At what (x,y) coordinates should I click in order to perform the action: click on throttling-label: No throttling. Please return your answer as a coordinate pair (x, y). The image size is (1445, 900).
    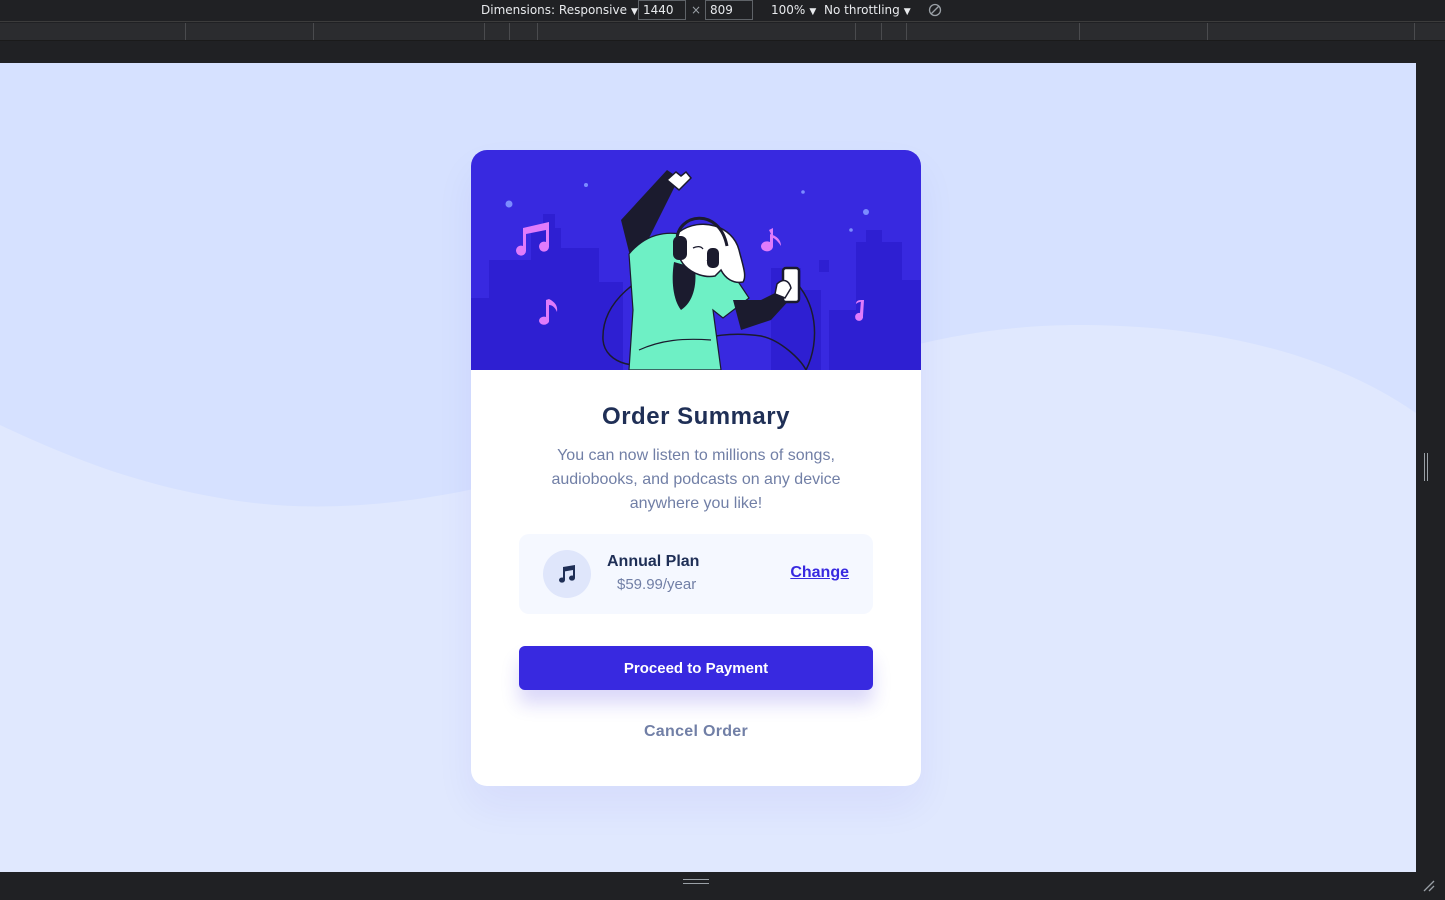
    Looking at the image, I should click on (862, 10).